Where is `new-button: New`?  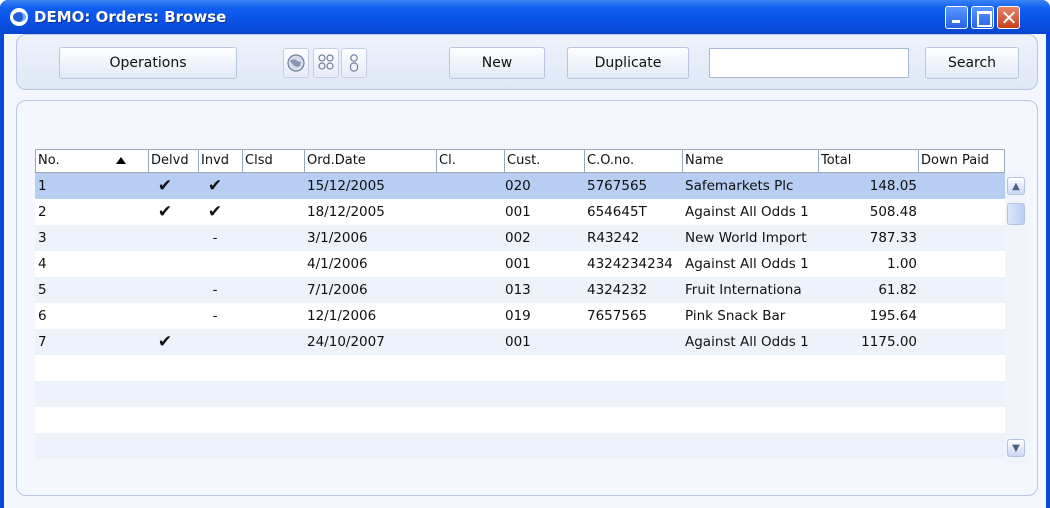
new-button: New is located at coordinates (497, 63).